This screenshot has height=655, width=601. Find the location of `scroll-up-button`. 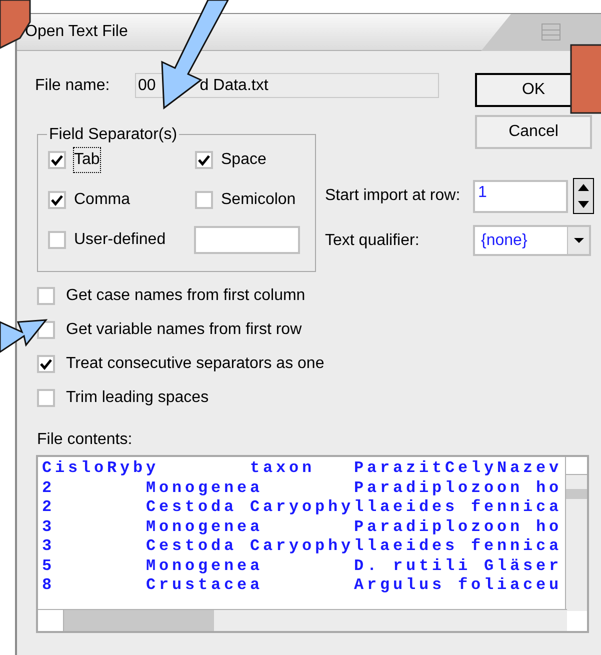

scroll-up-button is located at coordinates (576, 466).